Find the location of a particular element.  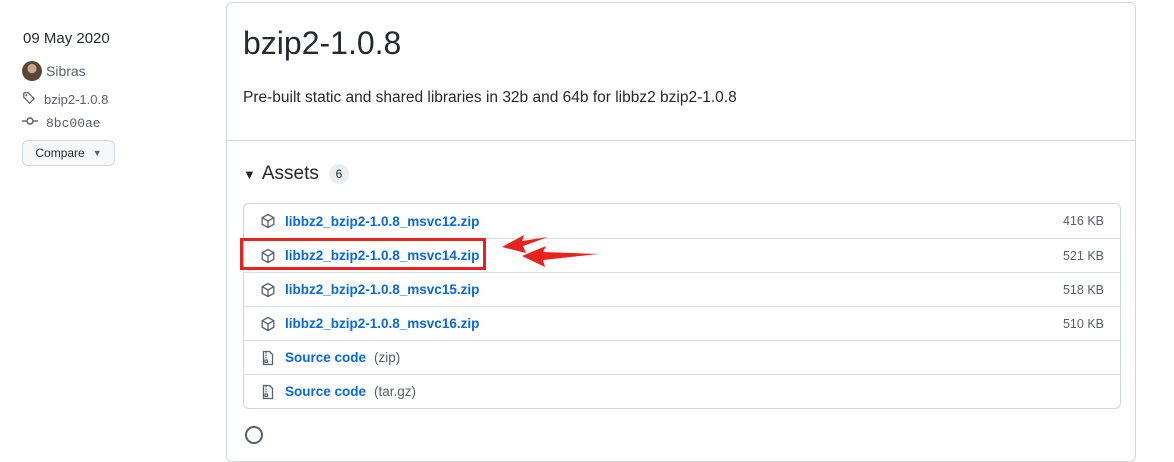

annotation-arrows is located at coordinates (550, 251).